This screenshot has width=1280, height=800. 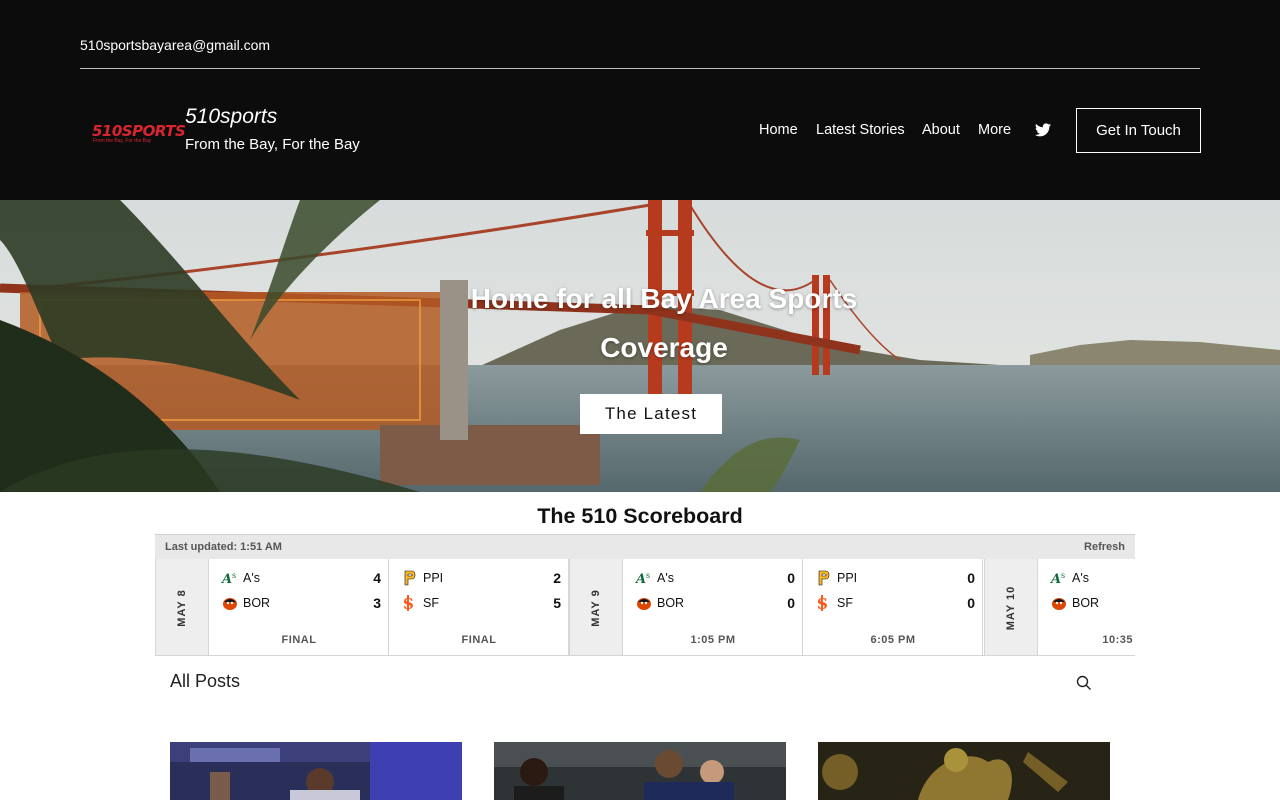 What do you see at coordinates (557, 603) in the screenshot?
I see `team-score: 5` at bounding box center [557, 603].